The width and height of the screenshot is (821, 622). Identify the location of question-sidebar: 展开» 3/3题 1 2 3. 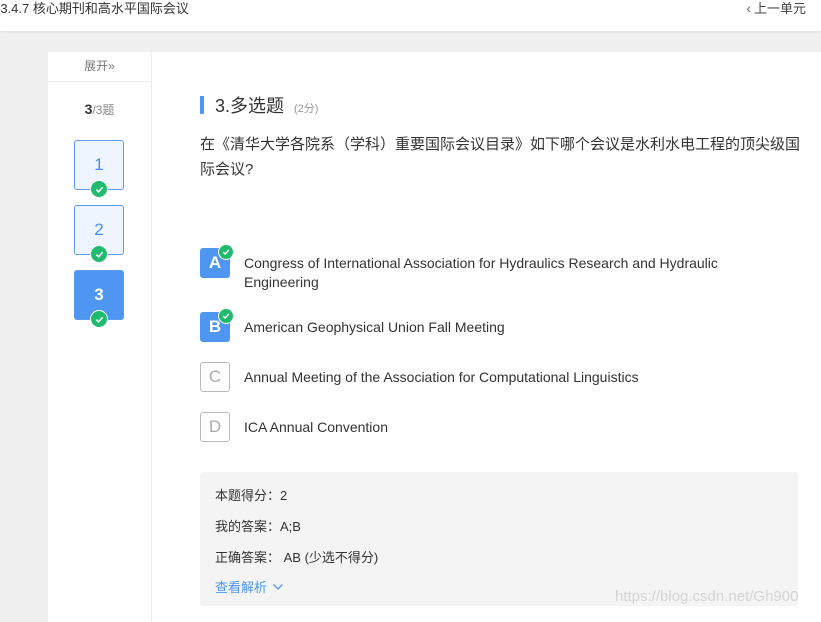
(100, 337).